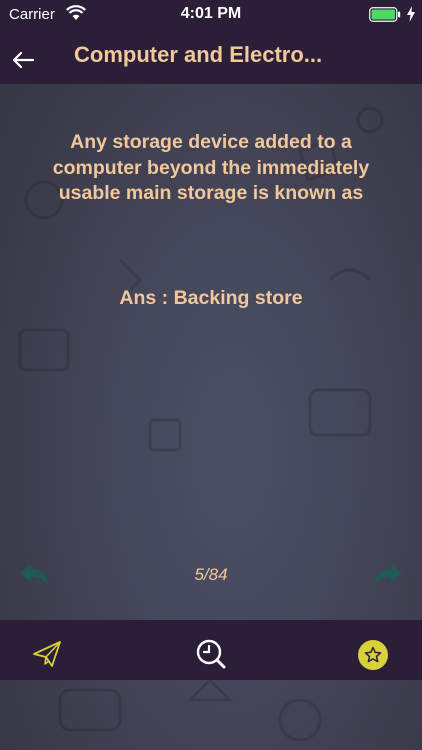 The height and width of the screenshot is (750, 422). What do you see at coordinates (24, 60) in the screenshot?
I see `back-arrow-icon` at bounding box center [24, 60].